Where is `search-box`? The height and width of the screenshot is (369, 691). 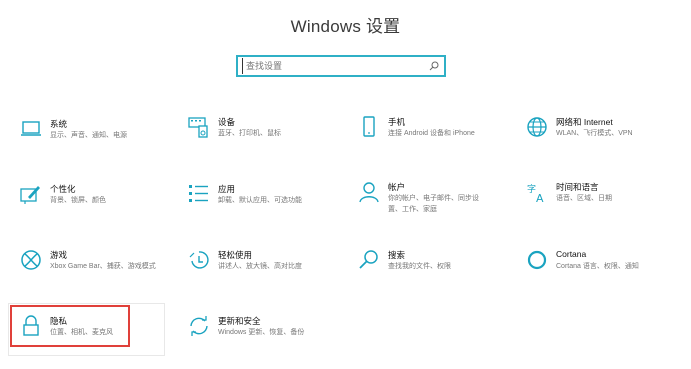
search-box is located at coordinates (341, 66).